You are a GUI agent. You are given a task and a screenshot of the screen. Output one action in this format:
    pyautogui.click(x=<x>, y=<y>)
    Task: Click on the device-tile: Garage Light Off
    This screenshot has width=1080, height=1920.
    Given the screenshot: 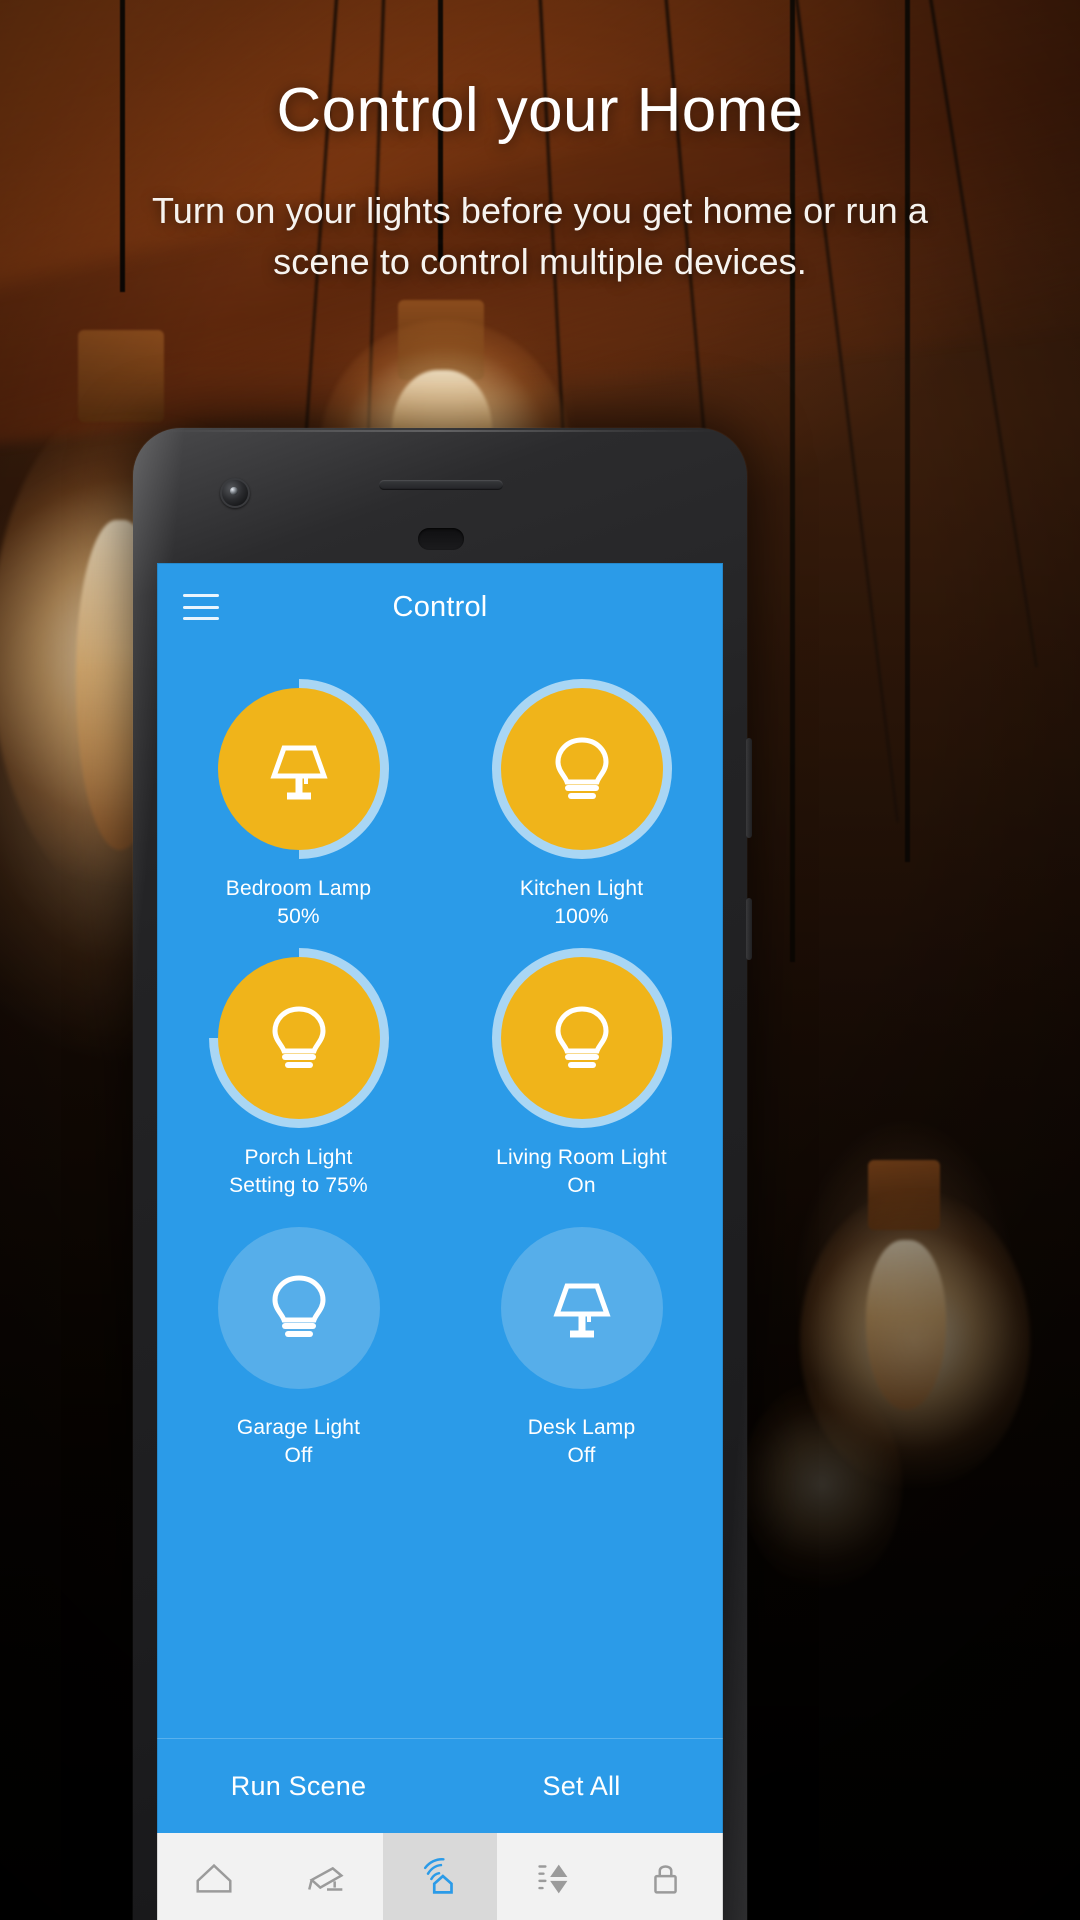 What is the action you would take?
    pyautogui.click(x=298, y=1343)
    